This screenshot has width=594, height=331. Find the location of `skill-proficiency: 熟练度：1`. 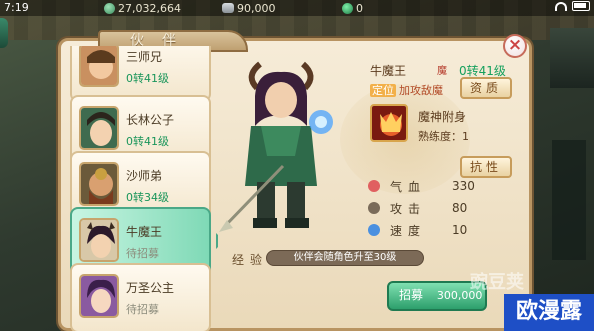

skill-proficiency: 熟练度：1 is located at coordinates (443, 136).